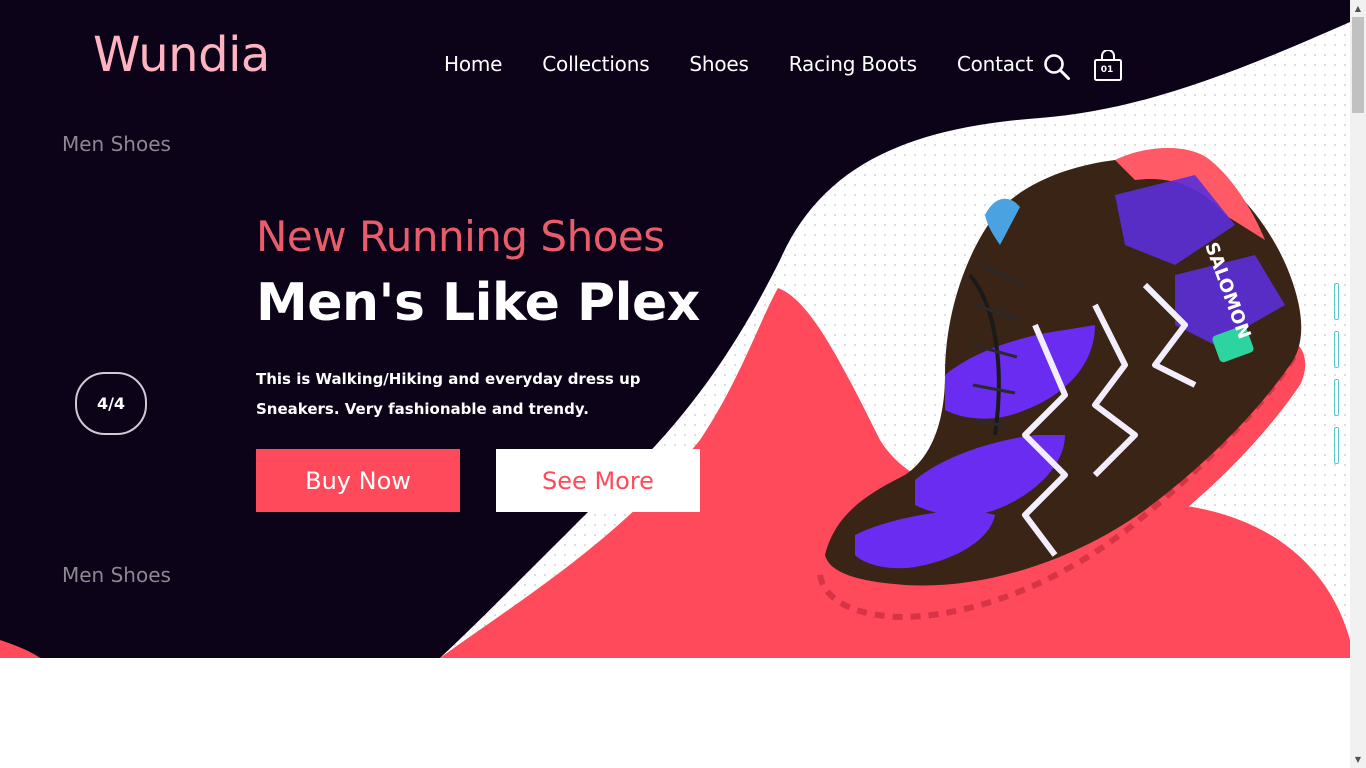  Describe the element at coordinates (598, 480) in the screenshot. I see `see-more-button: See More` at that location.